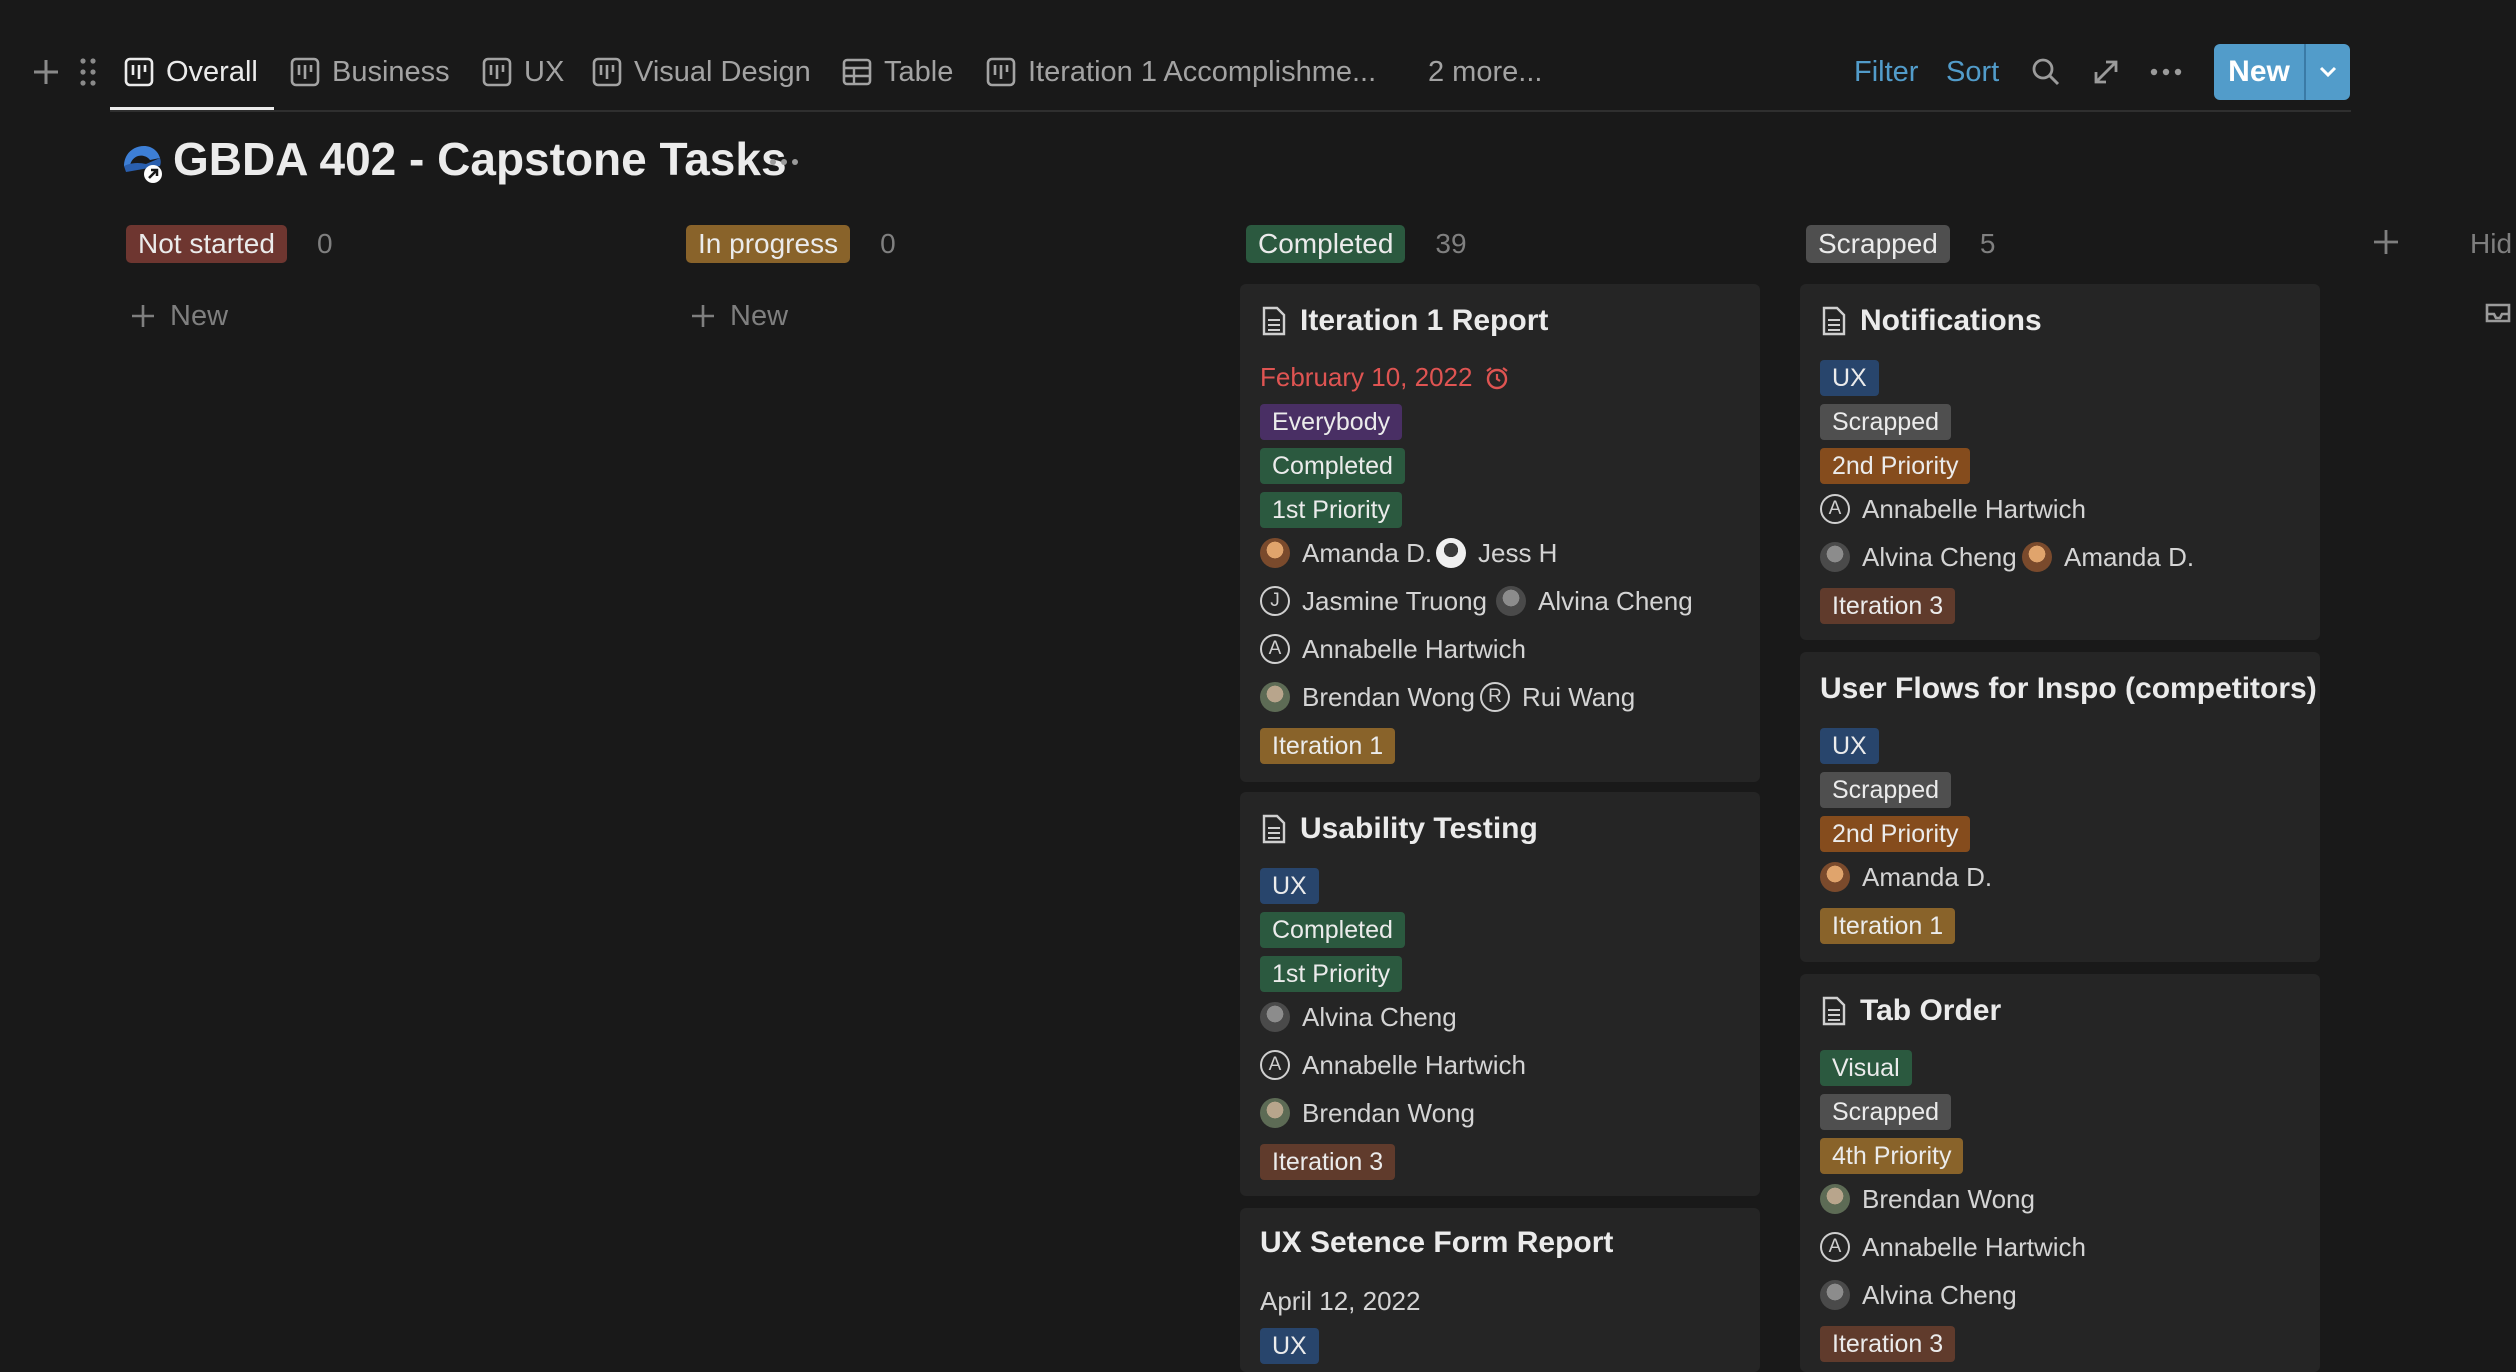 The width and height of the screenshot is (2516, 1372). What do you see at coordinates (1275, 601) in the screenshot?
I see `avatar: J` at bounding box center [1275, 601].